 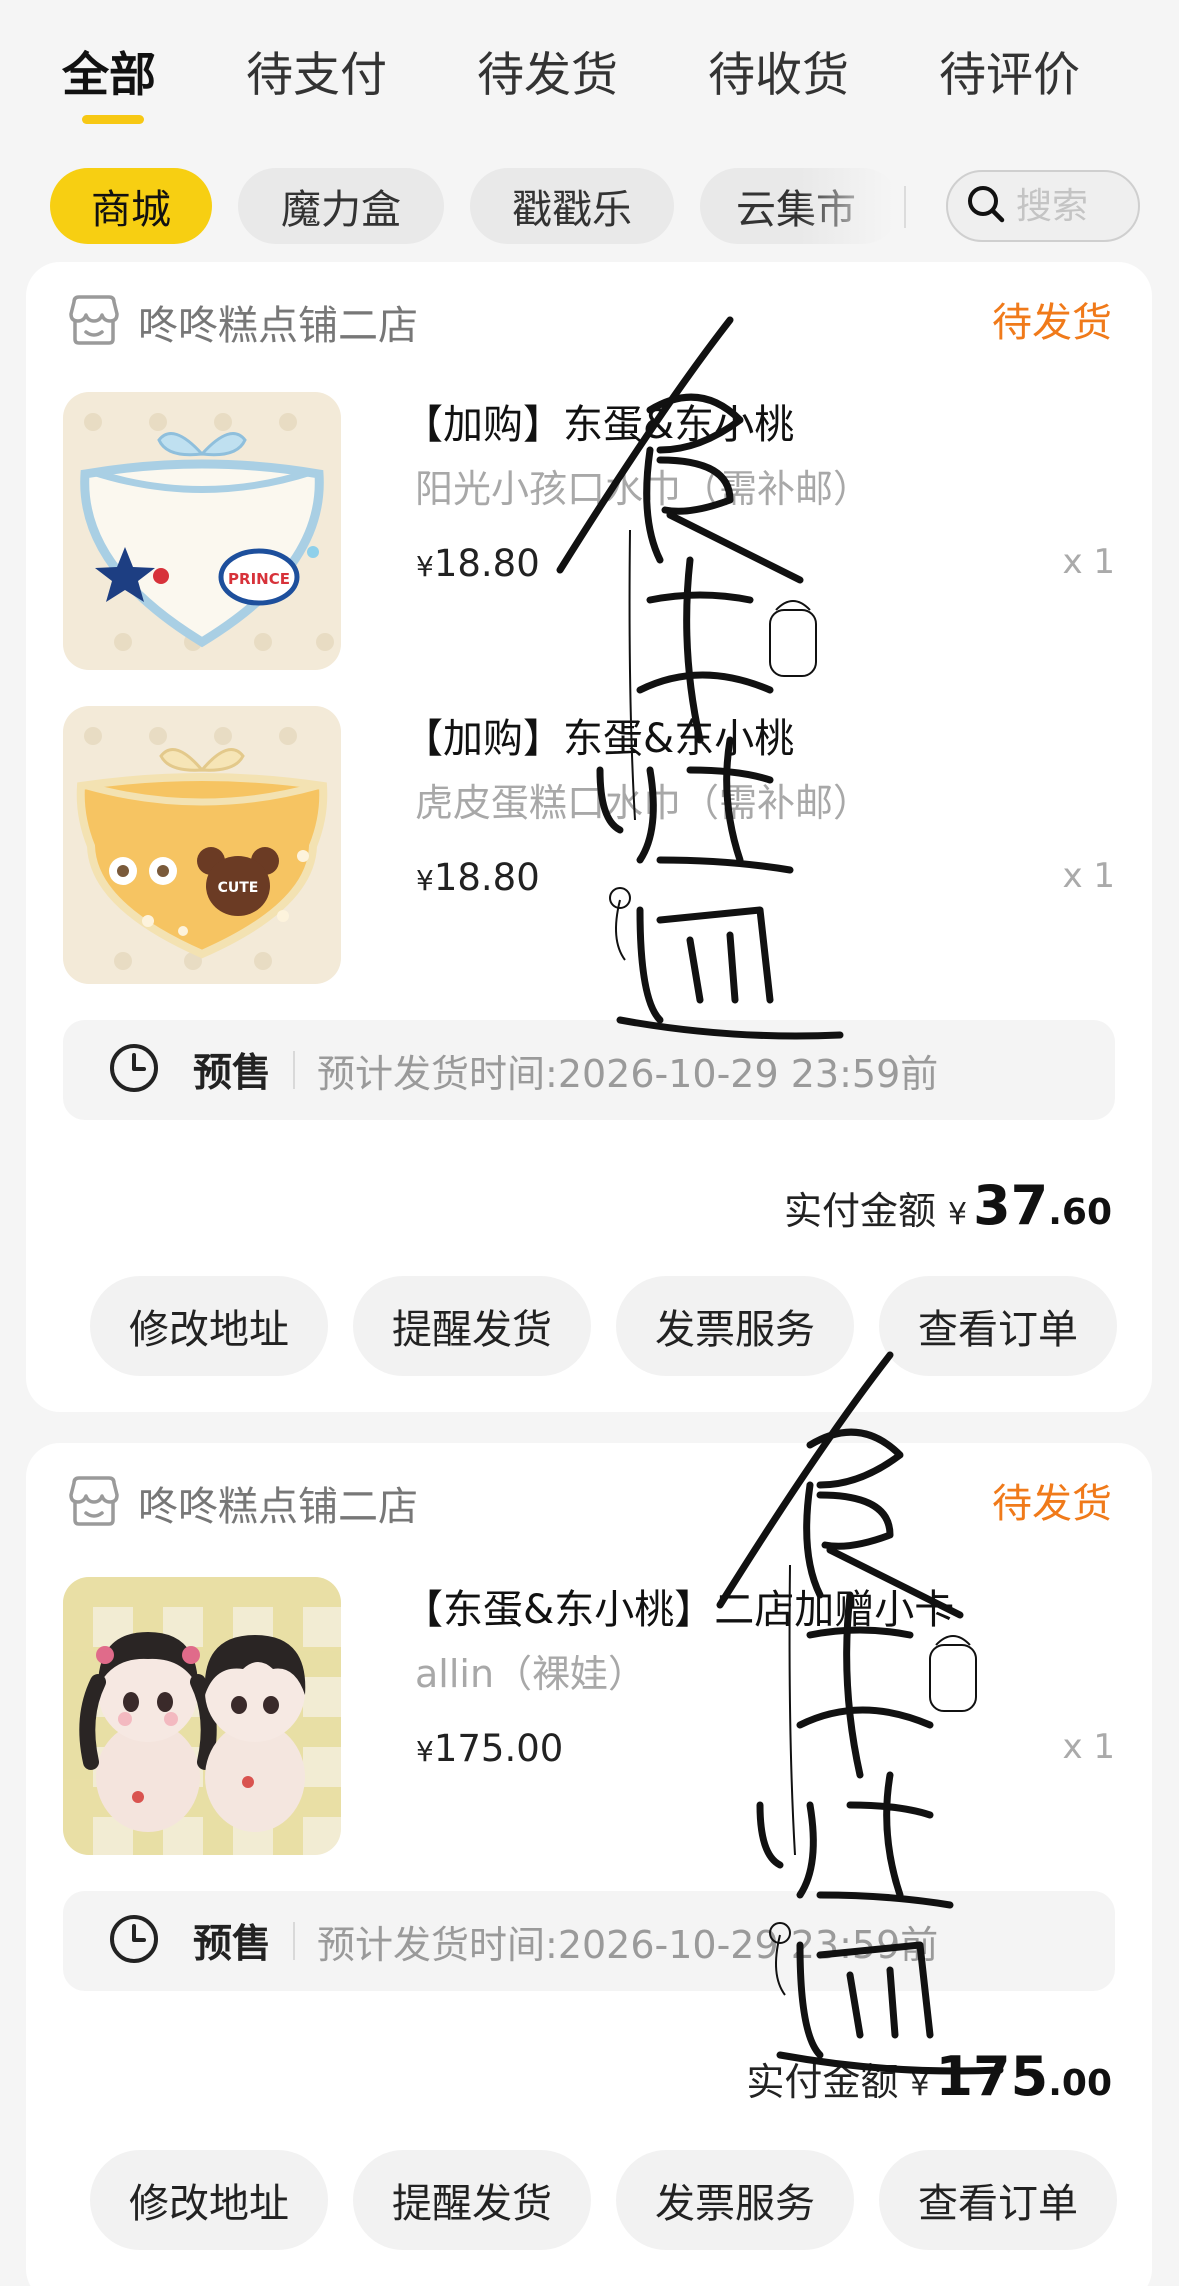 I want to click on tab-pending-receipt: 待收货, so click(x=778, y=70).